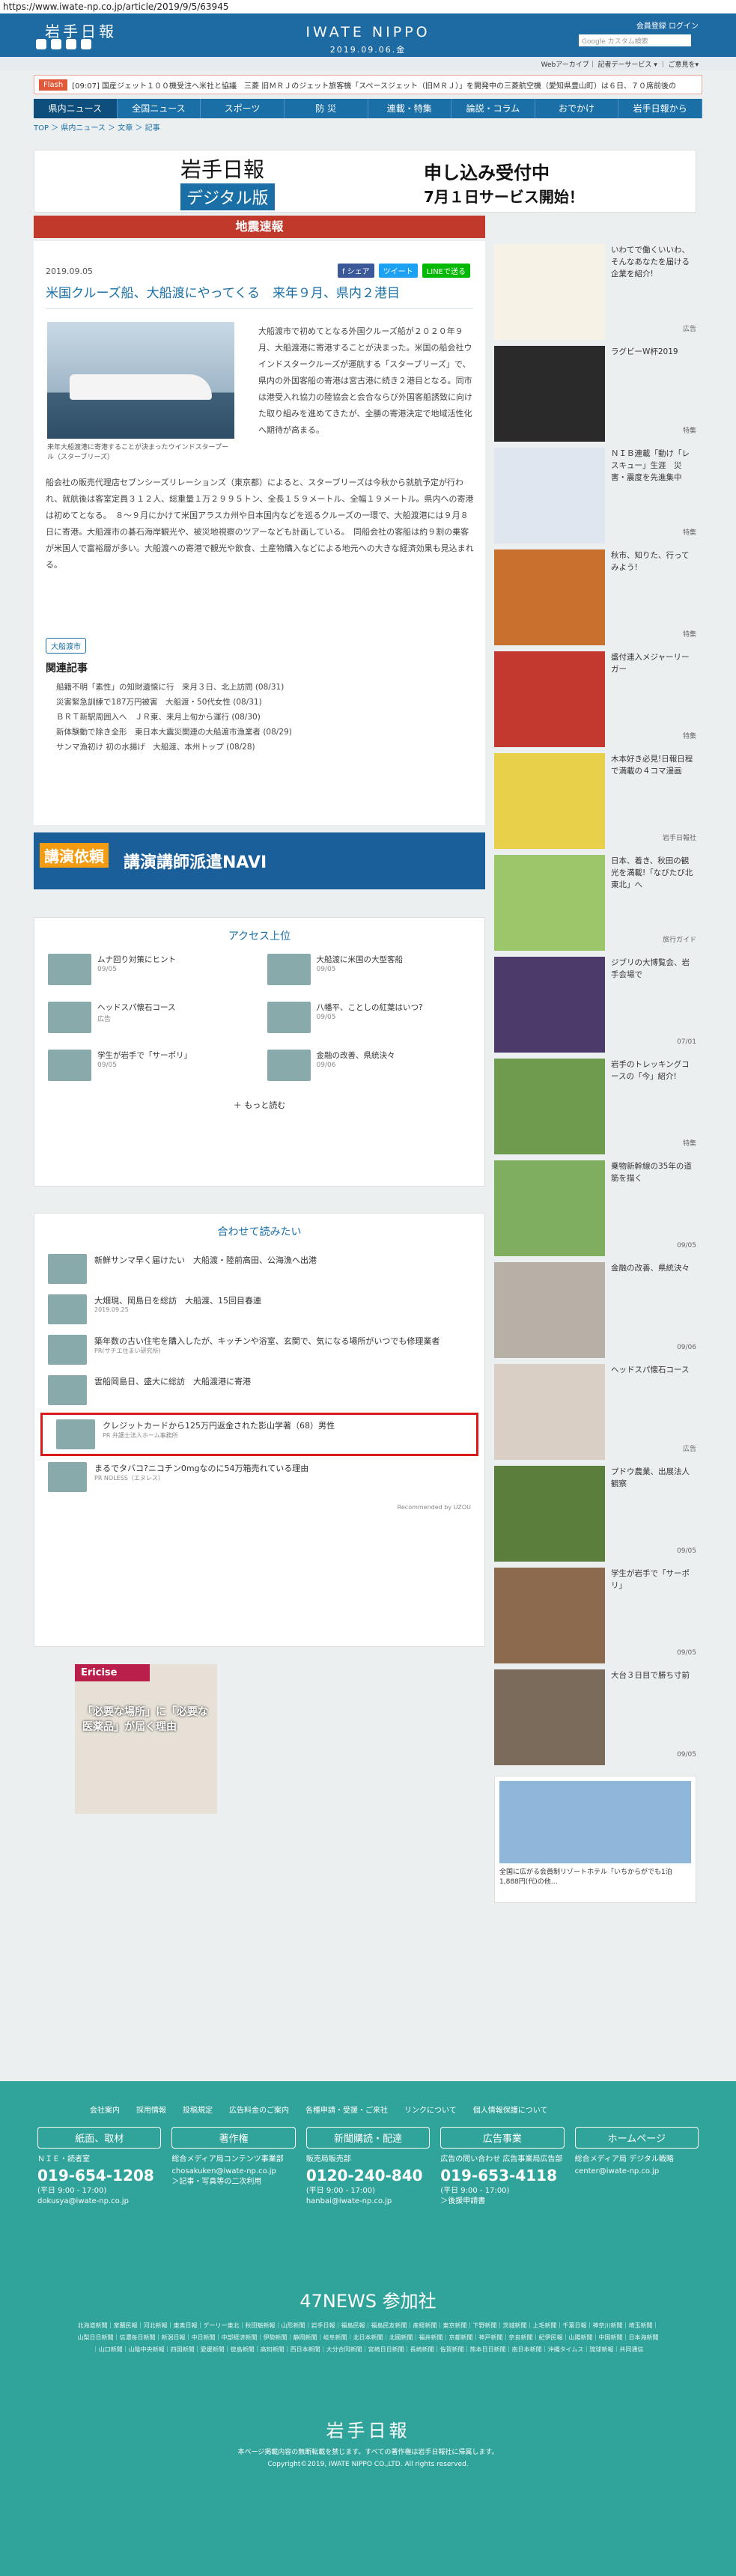  I want to click on digital-edition-banner: 岩手日報 デジタル版 申し込み受付中 7月１日サービス開始！, so click(365, 181).